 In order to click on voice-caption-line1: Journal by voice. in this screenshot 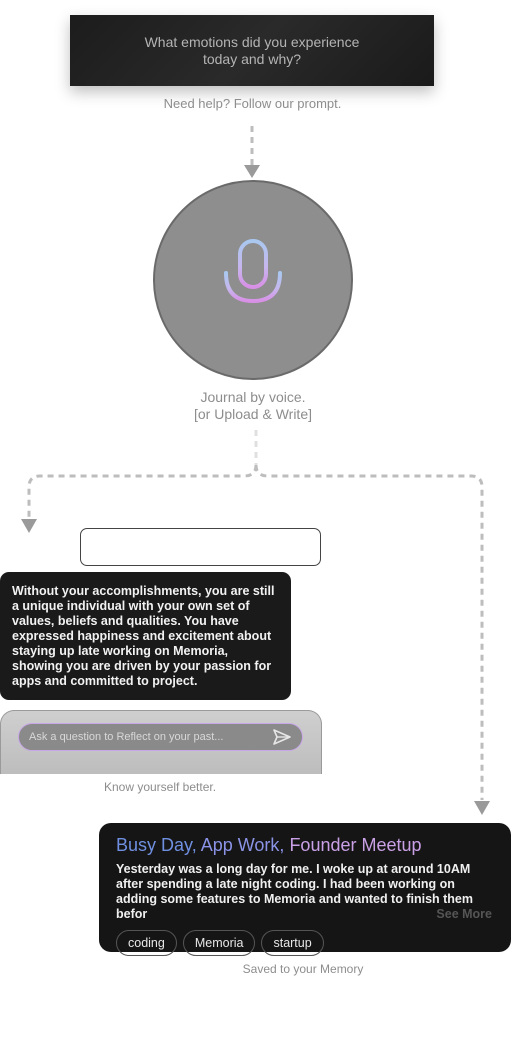, I will do `click(253, 397)`.